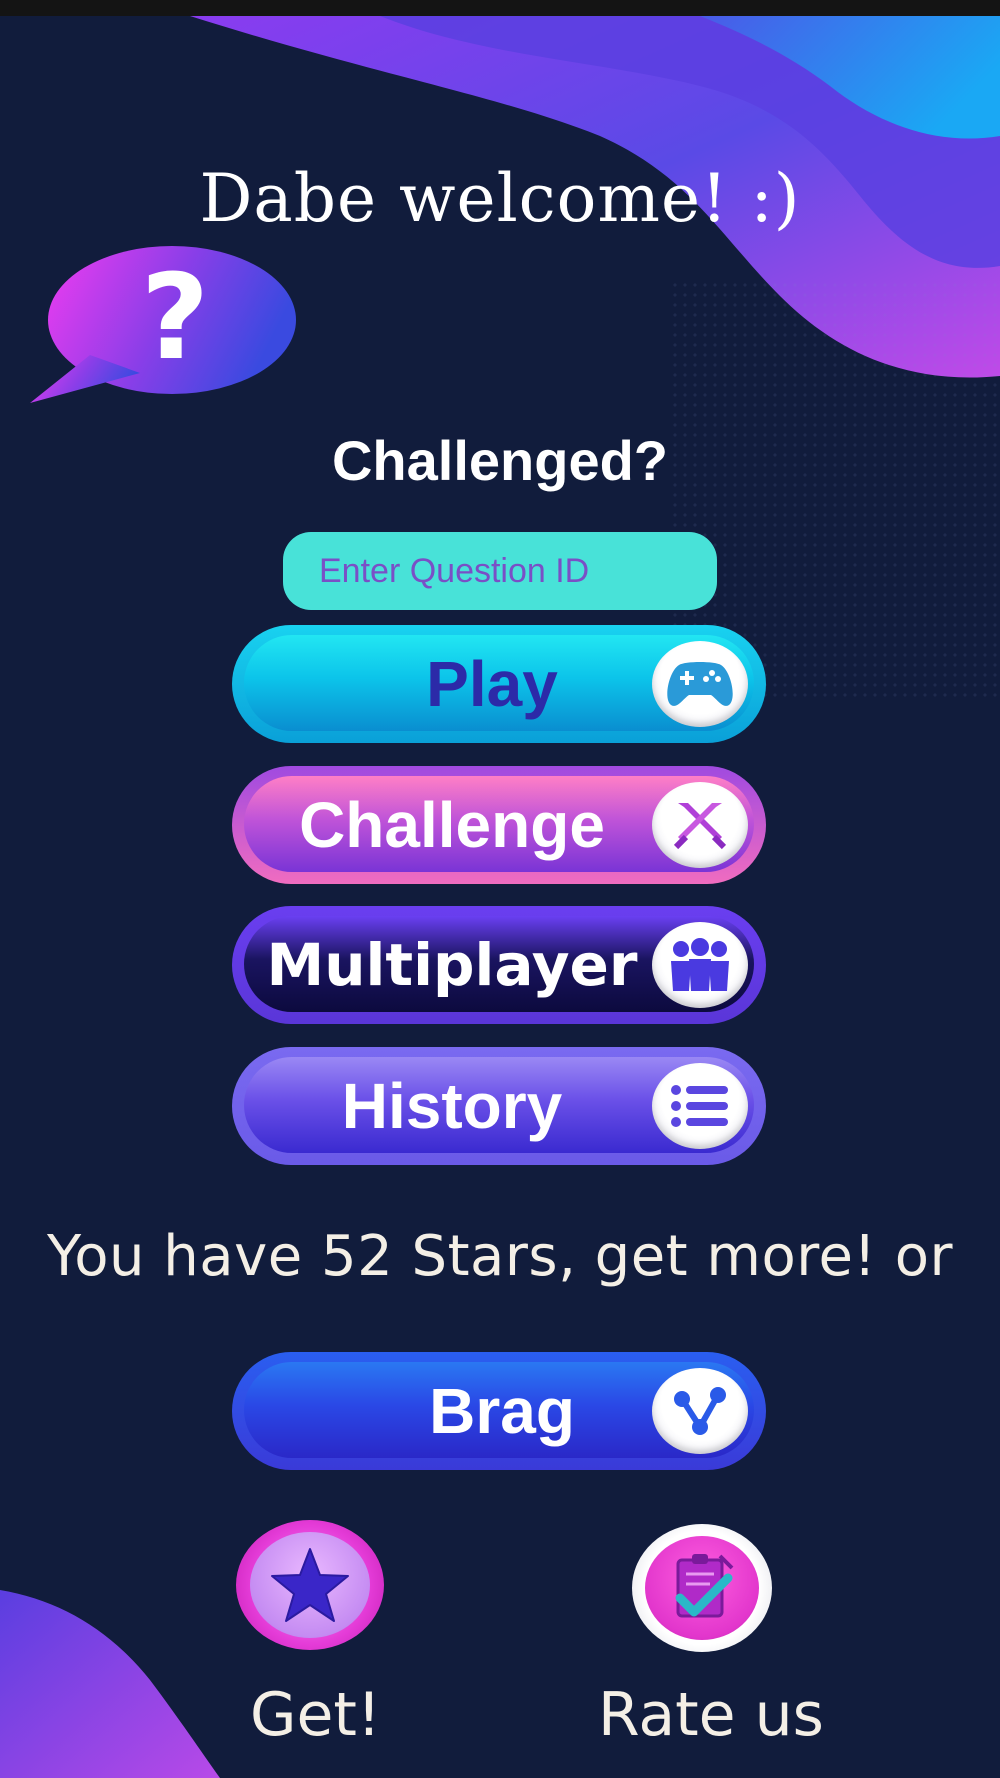 The height and width of the screenshot is (1778, 1000). I want to click on share-icon, so click(700, 1411).